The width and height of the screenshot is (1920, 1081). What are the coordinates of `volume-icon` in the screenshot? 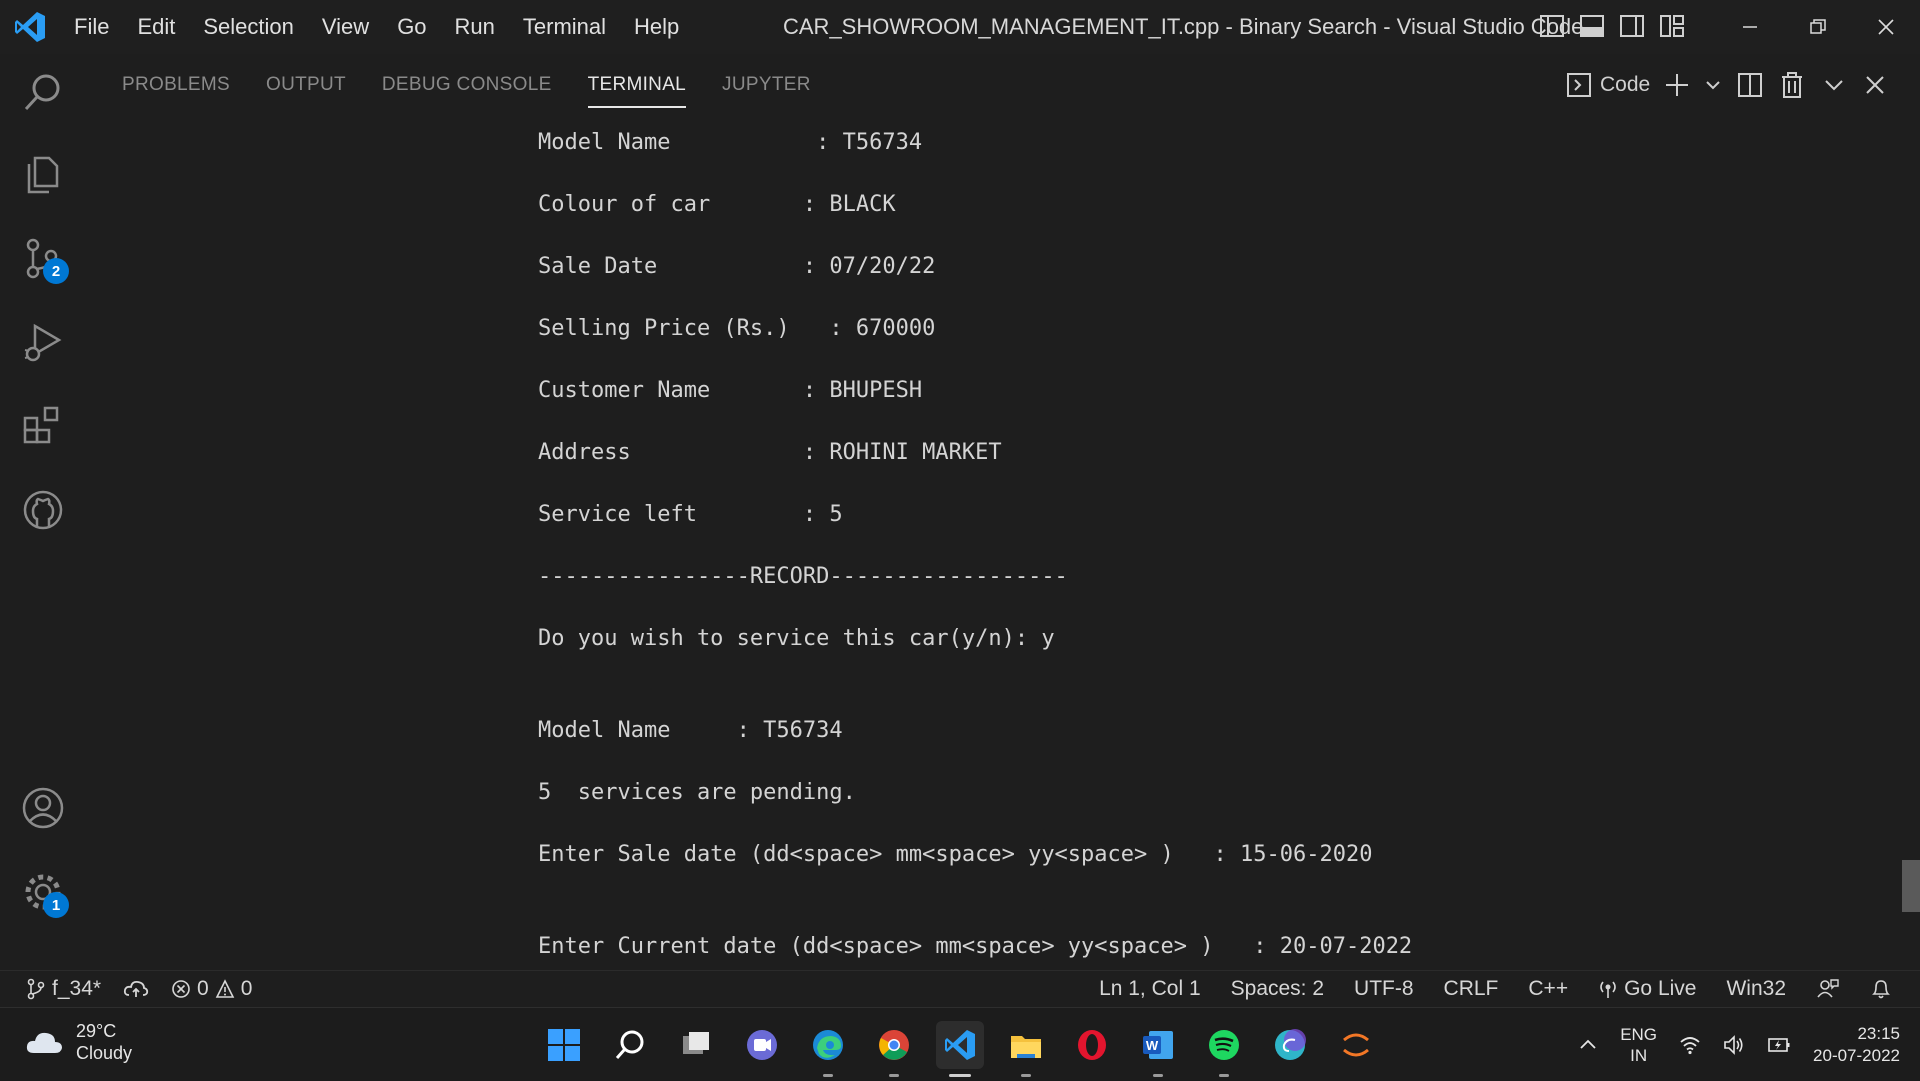 It's located at (1734, 1045).